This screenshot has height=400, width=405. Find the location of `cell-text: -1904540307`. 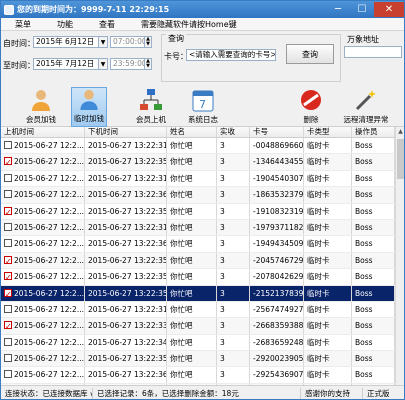

cell-text: -1904540307 is located at coordinates (278, 178).